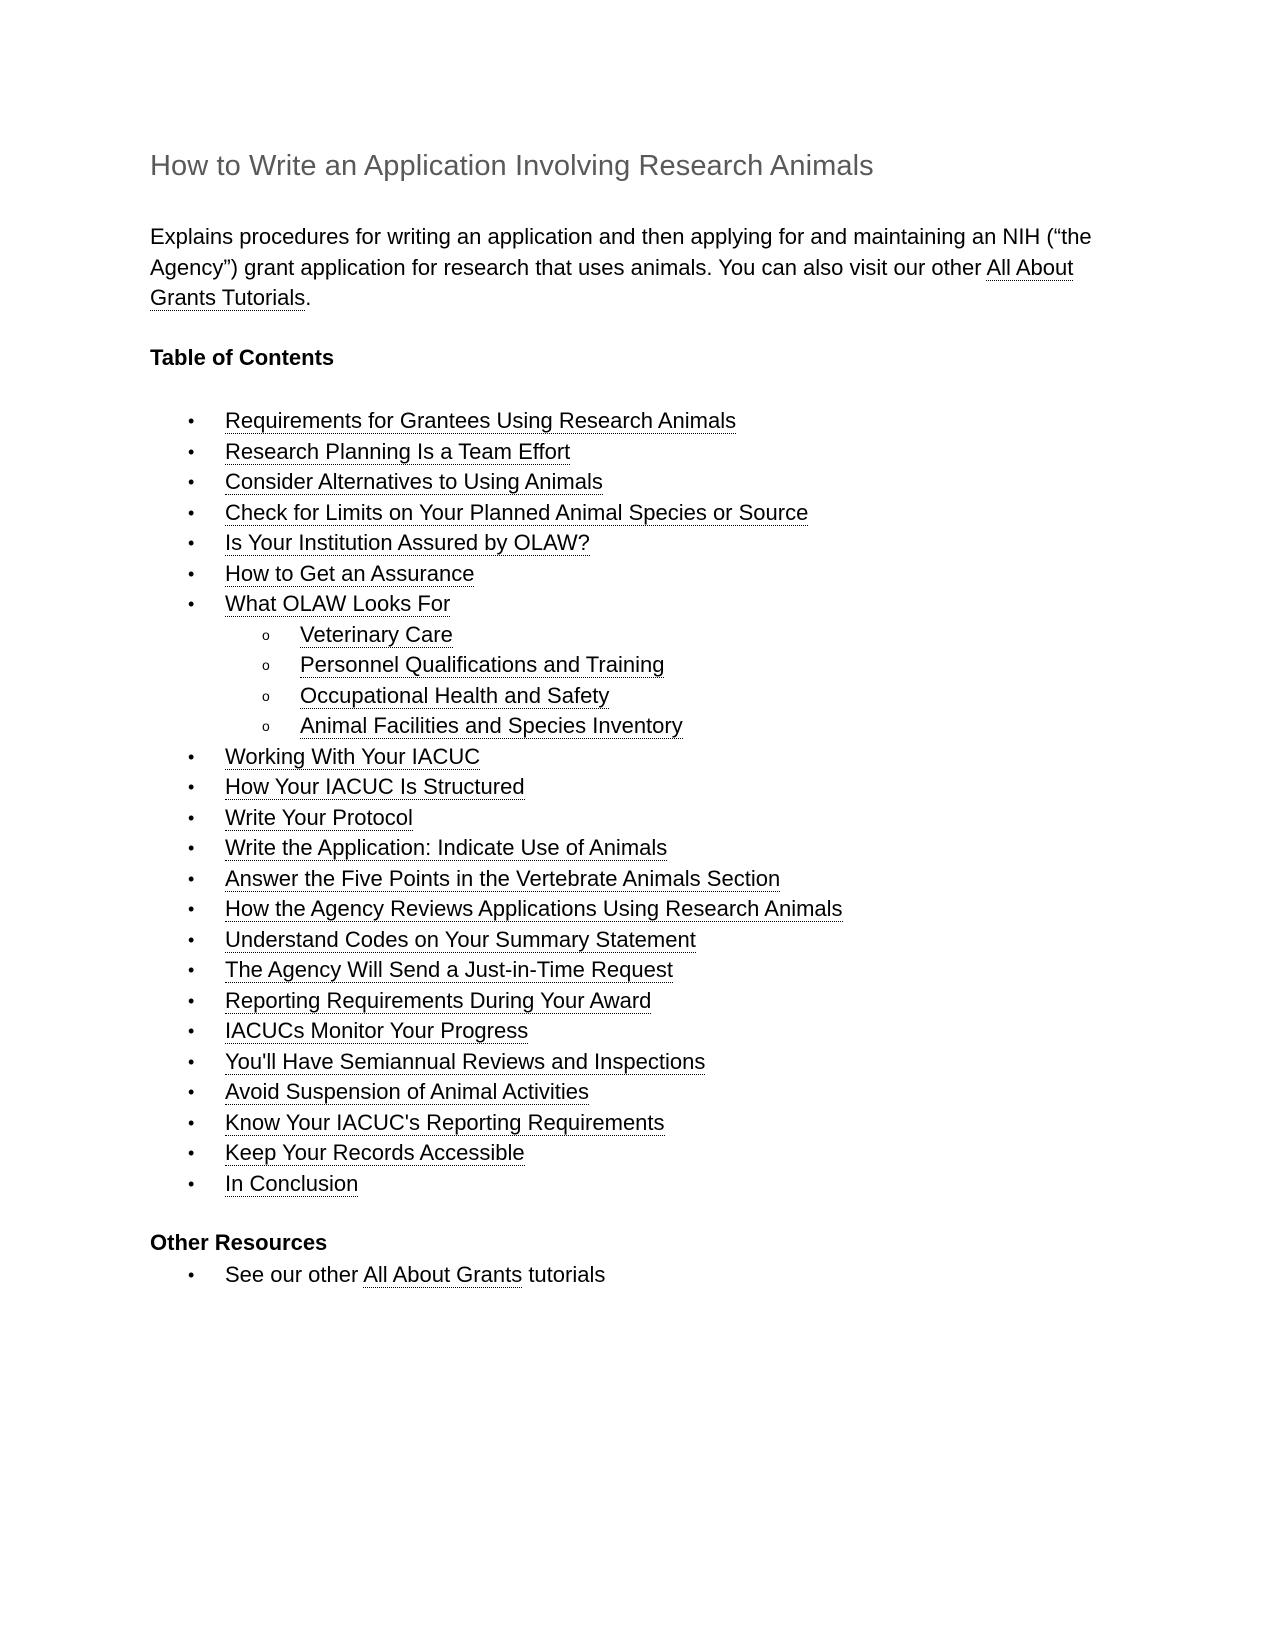  What do you see at coordinates (350, 573) in the screenshot?
I see `toc-link: How to Get an Assurance` at bounding box center [350, 573].